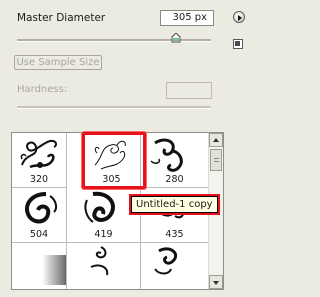 The height and width of the screenshot is (297, 320). I want to click on brush-preset-280: 280, so click(175, 160).